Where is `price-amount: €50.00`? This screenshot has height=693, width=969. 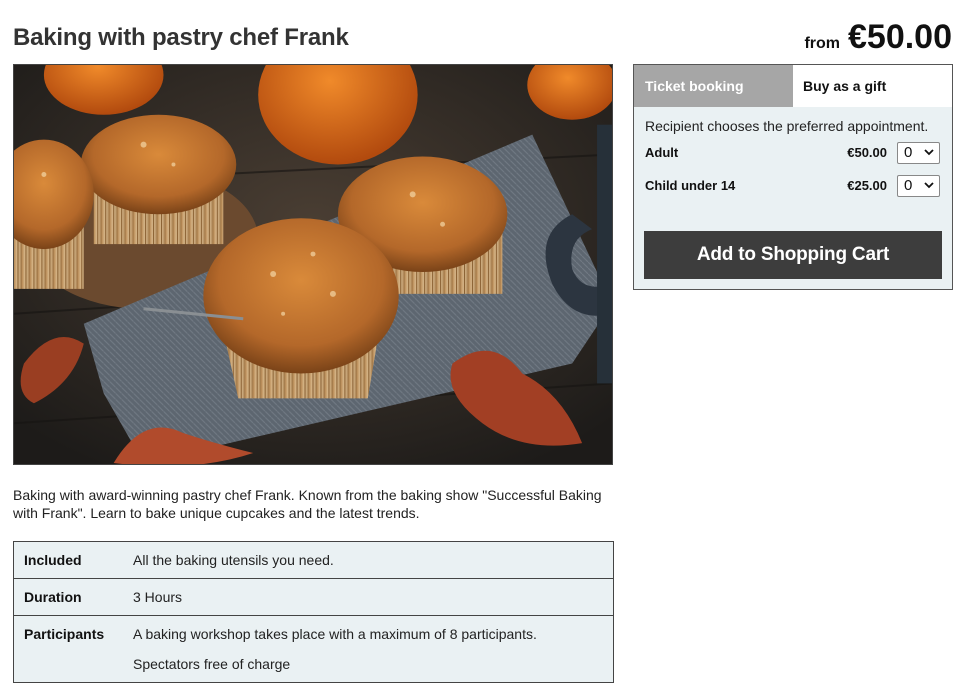 price-amount: €50.00 is located at coordinates (900, 37).